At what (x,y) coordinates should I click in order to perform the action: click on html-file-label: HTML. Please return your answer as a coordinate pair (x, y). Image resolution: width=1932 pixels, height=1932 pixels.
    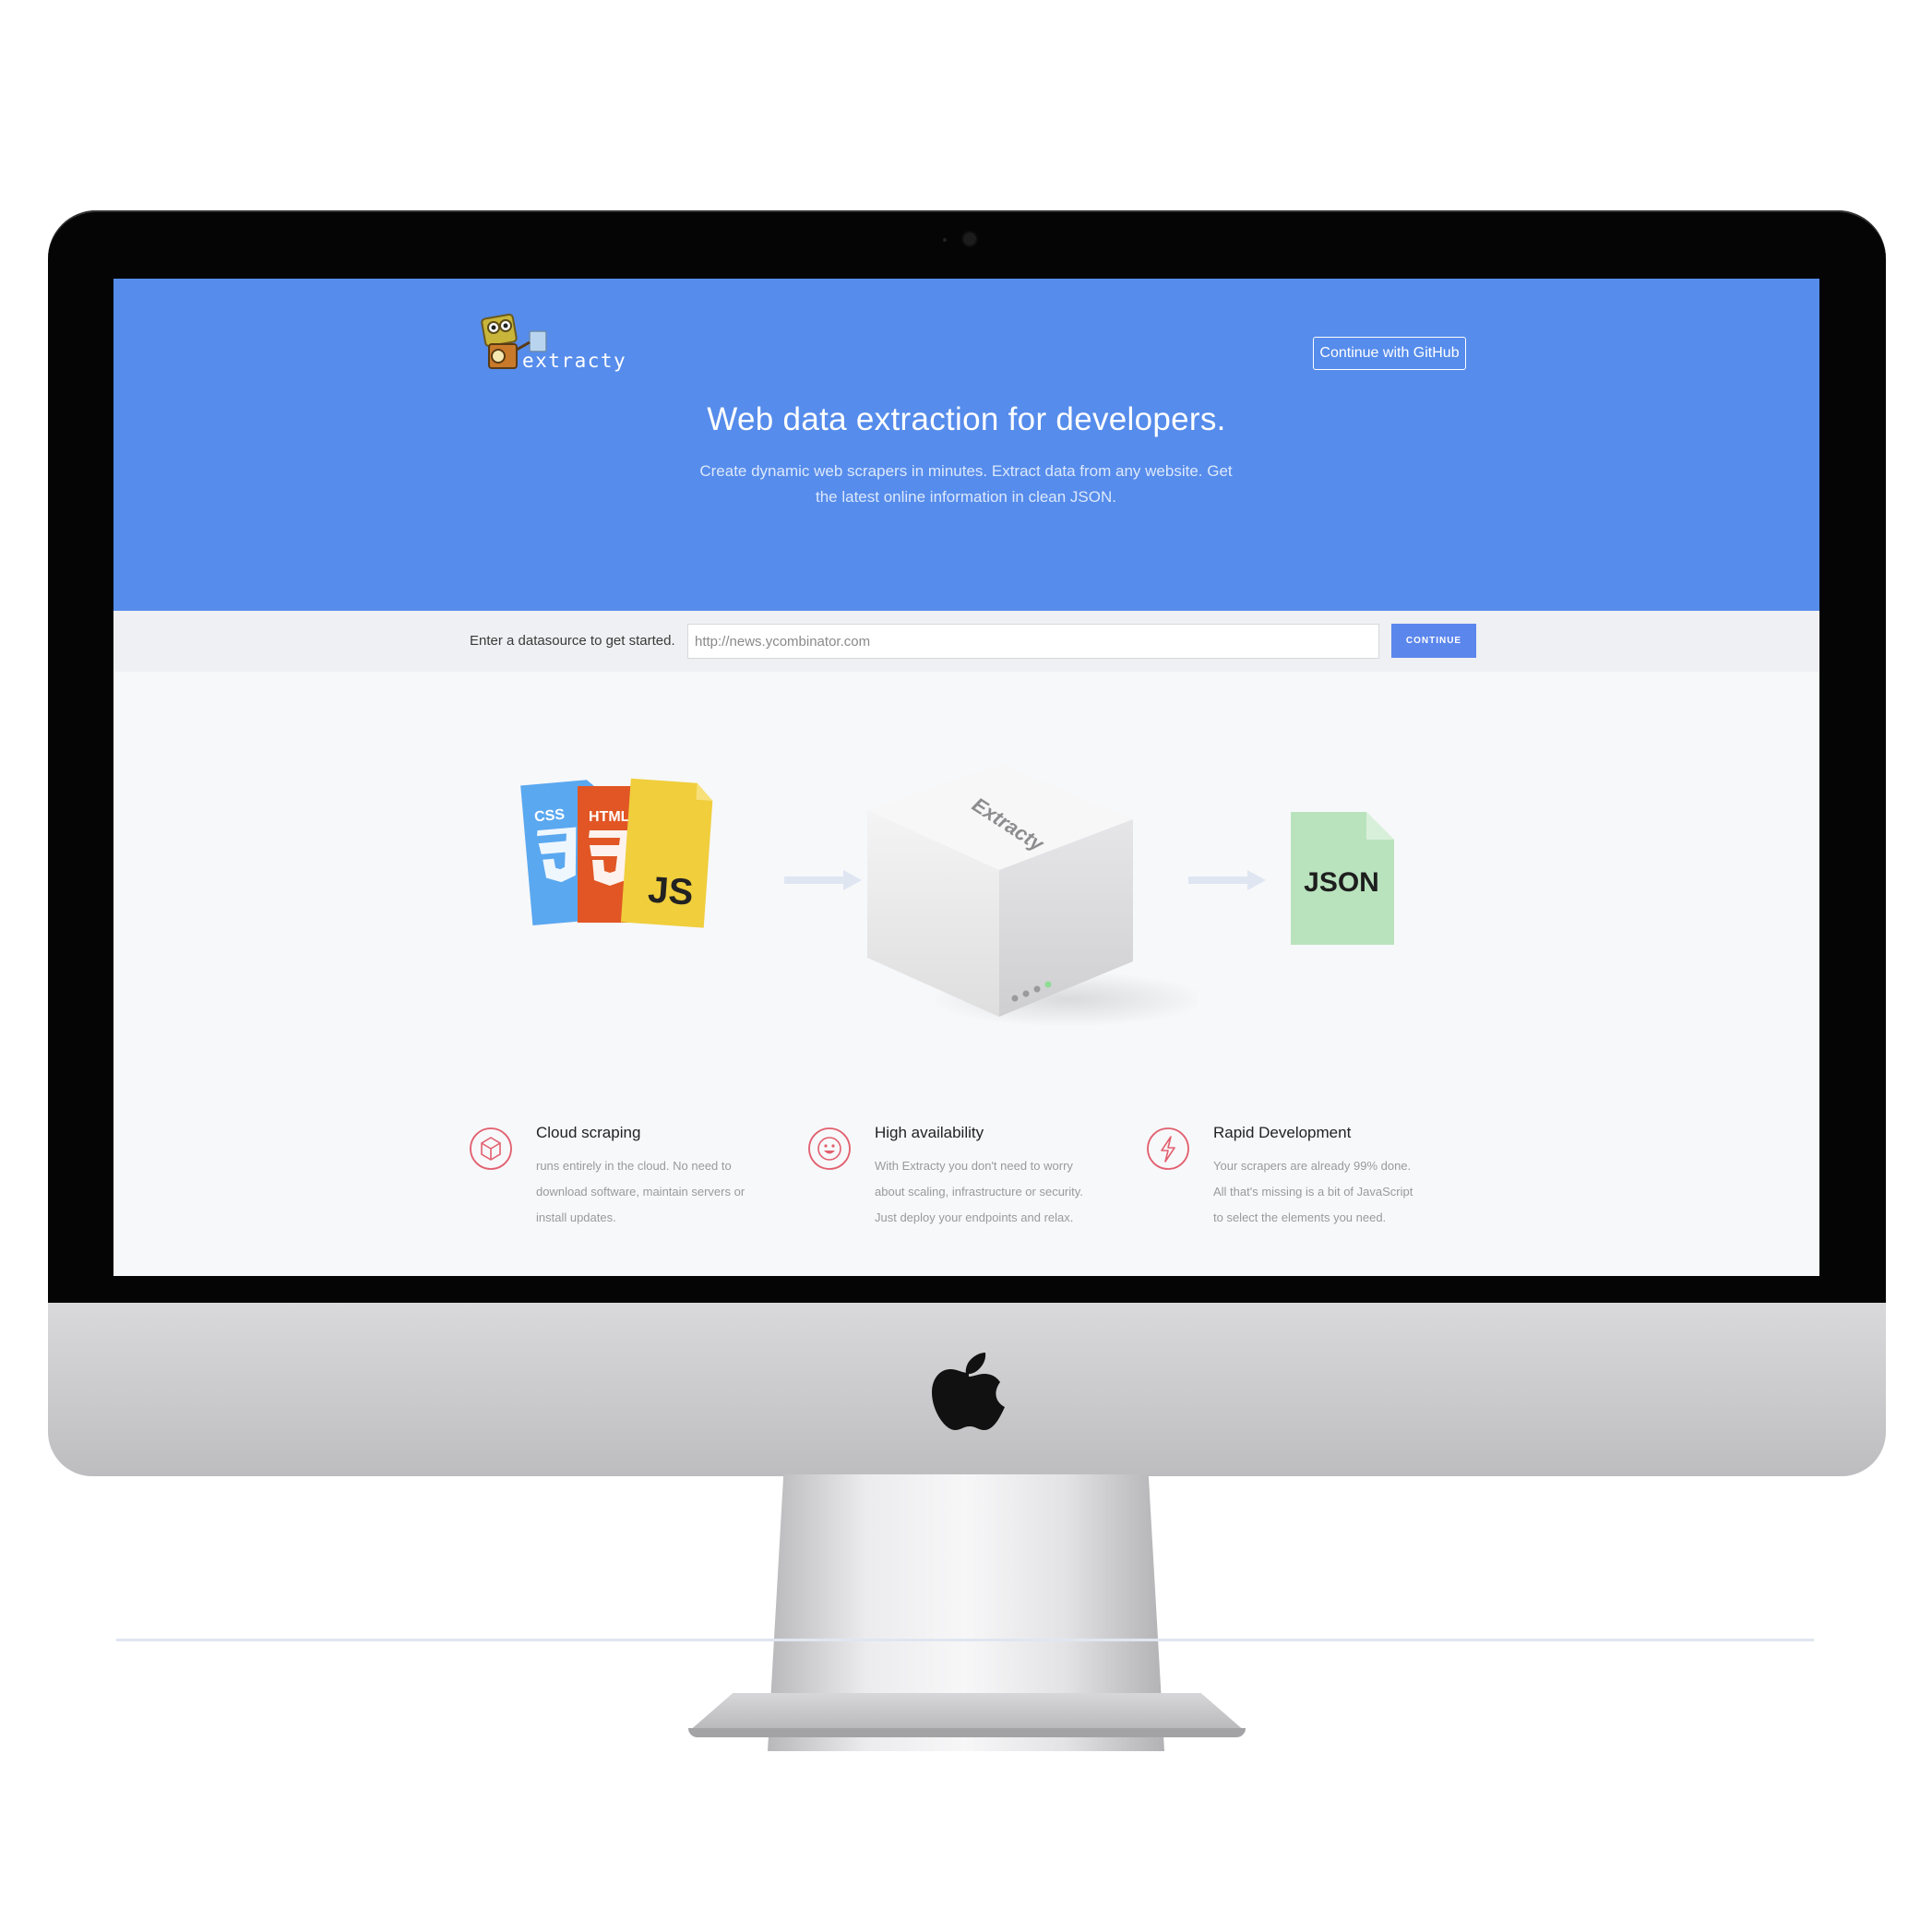
    Looking at the image, I should click on (610, 817).